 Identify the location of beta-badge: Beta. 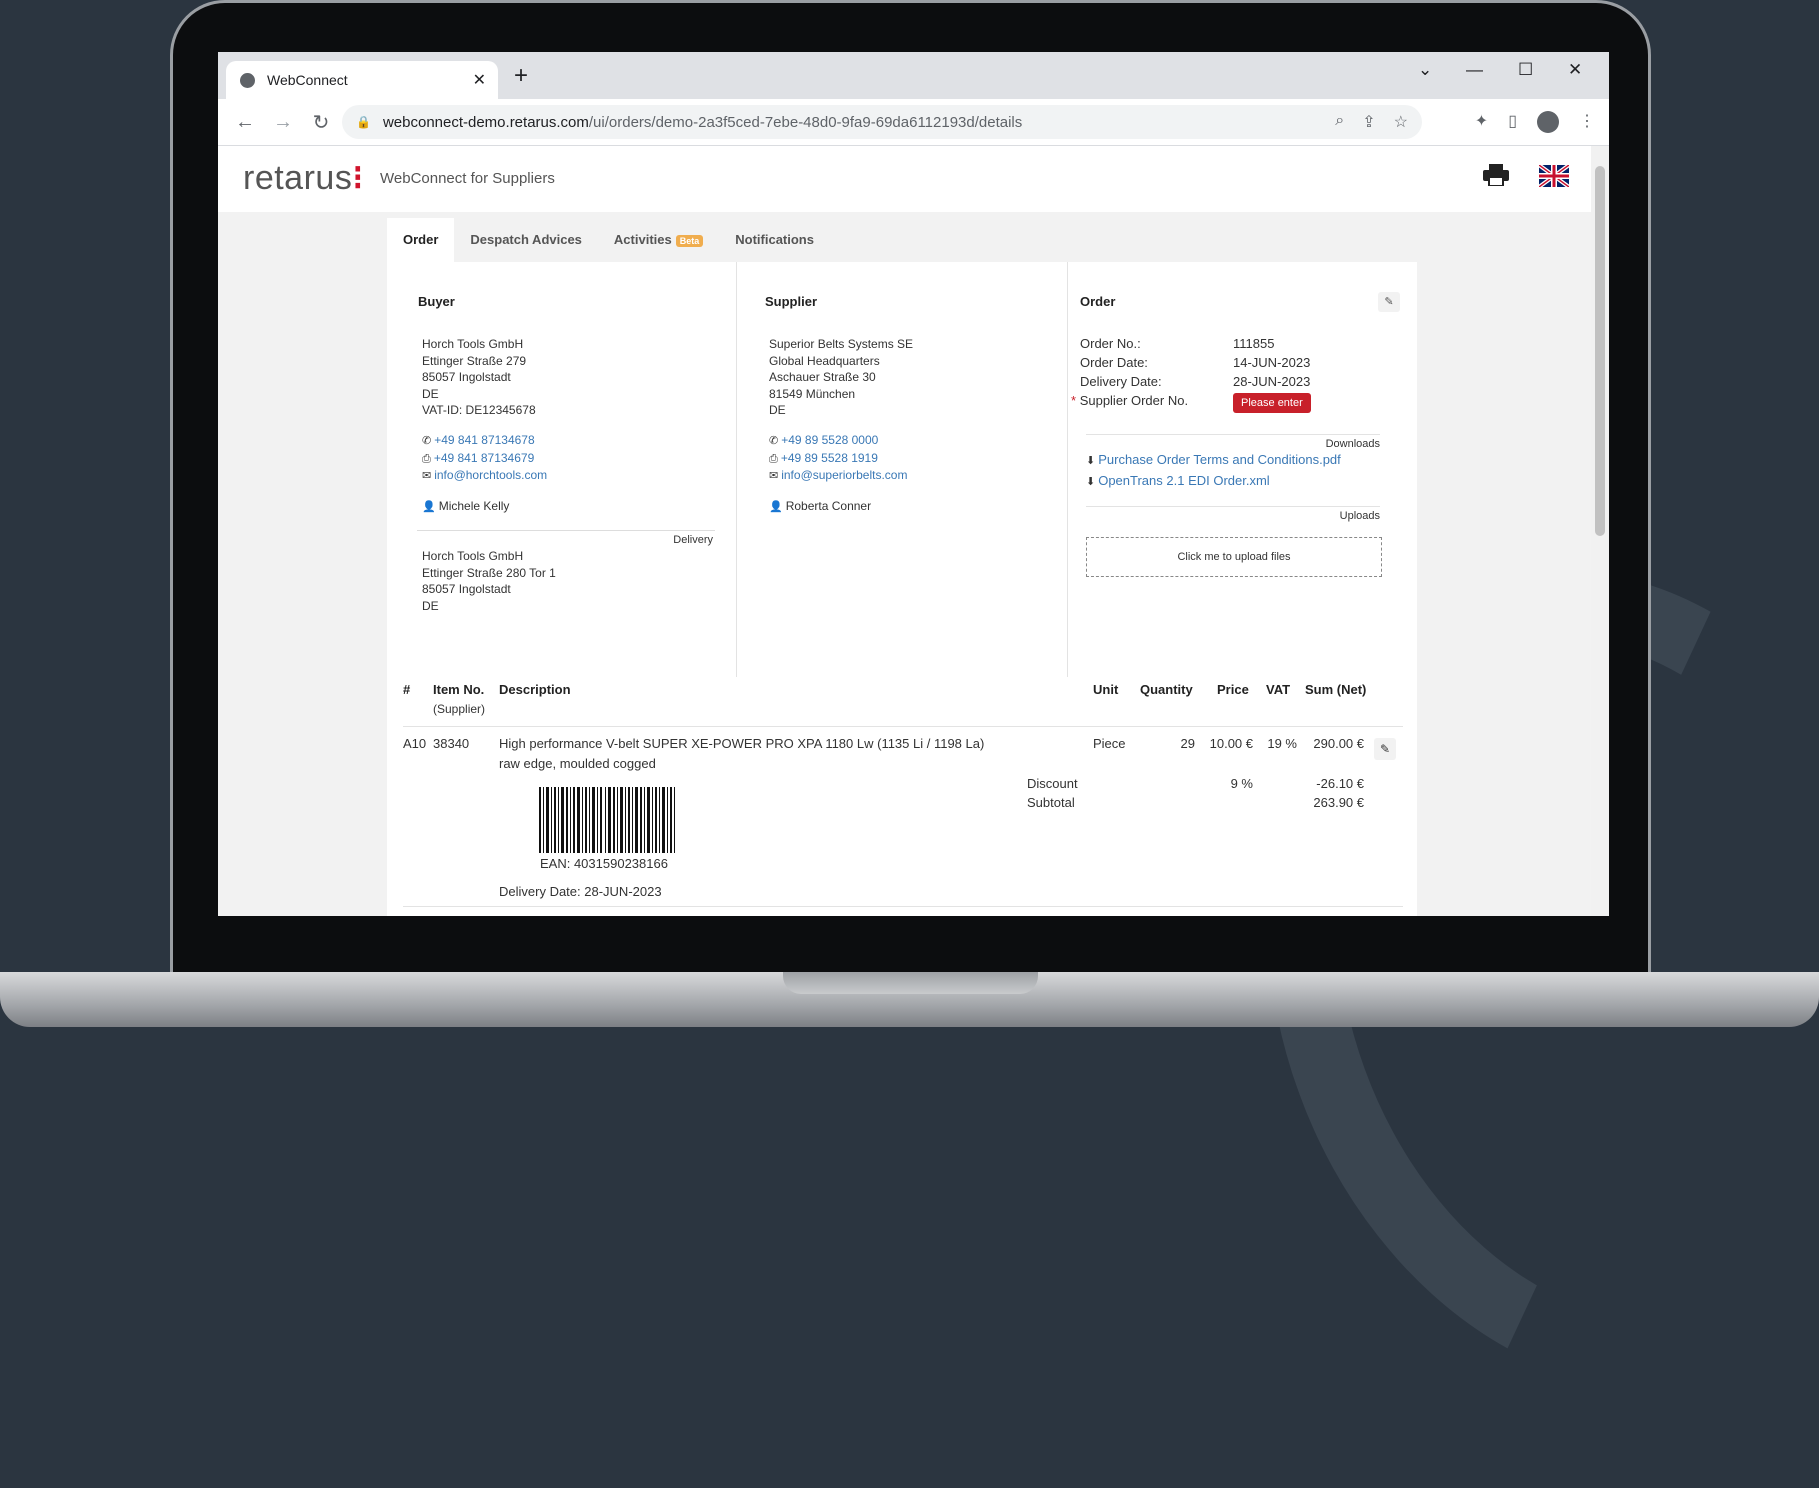
(689, 240).